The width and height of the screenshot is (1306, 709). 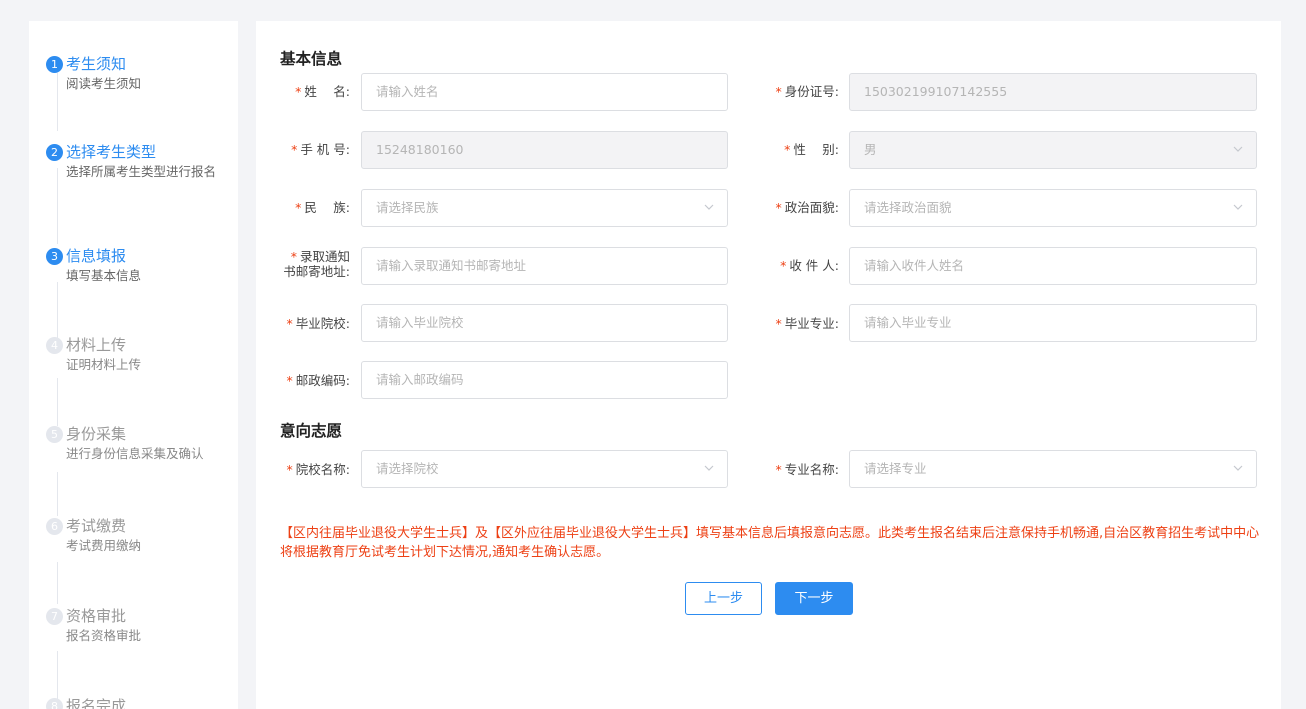 I want to click on step-number: 1, so click(x=54, y=64).